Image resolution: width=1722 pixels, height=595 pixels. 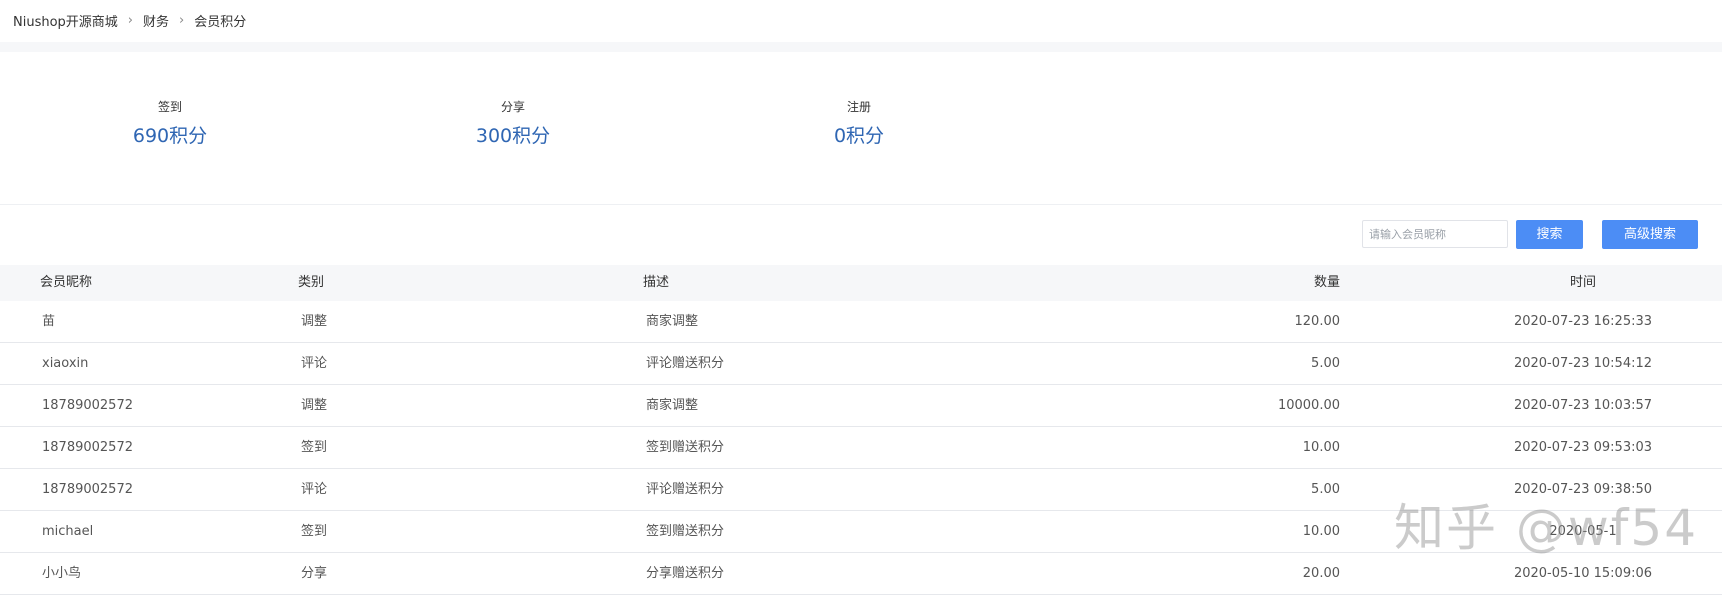 I want to click on cell-nickname: michael, so click(x=68, y=531).